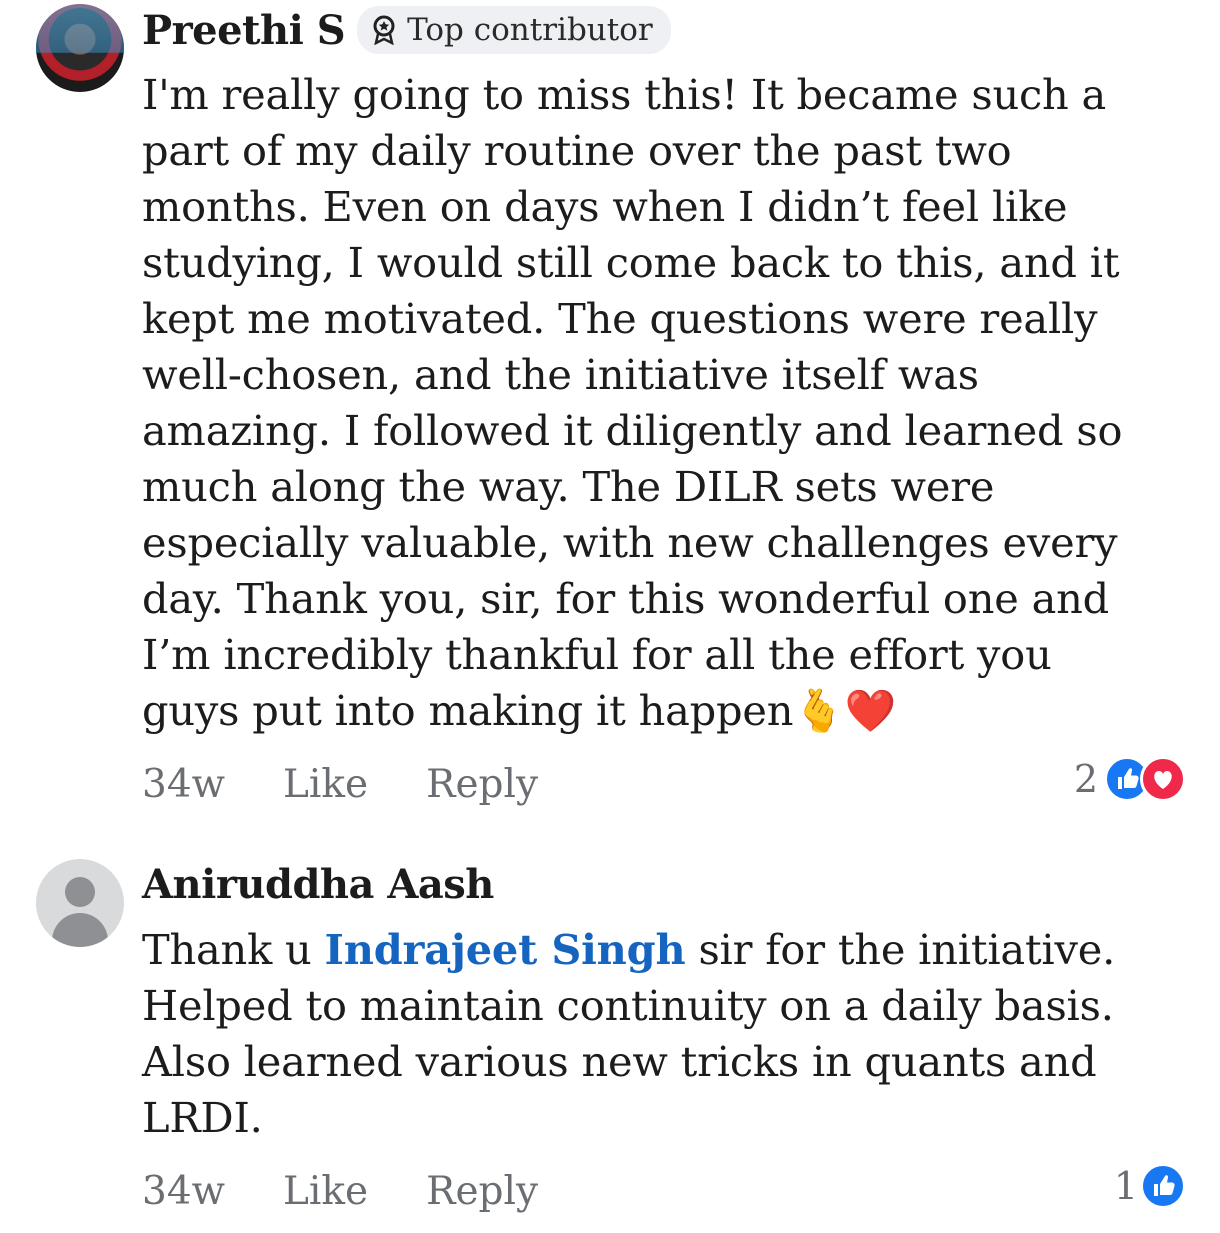 This screenshot has height=1233, width=1220. What do you see at coordinates (1163, 1186) in the screenshot?
I see `like-reaction-icon` at bounding box center [1163, 1186].